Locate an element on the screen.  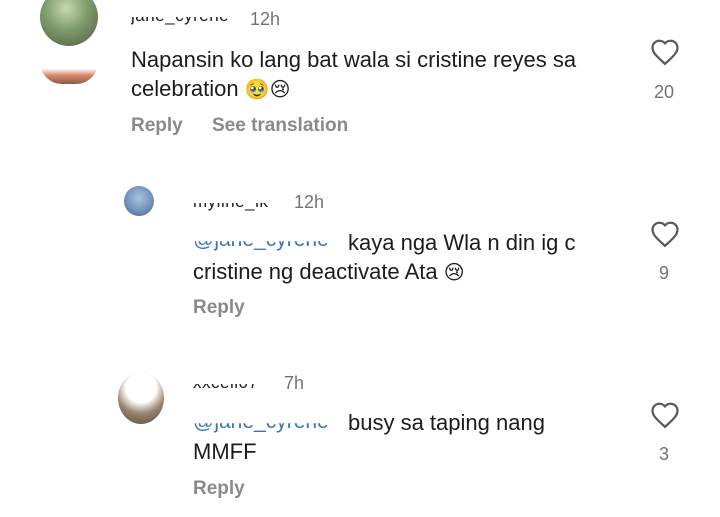
like-count: 9 is located at coordinates (663, 273).